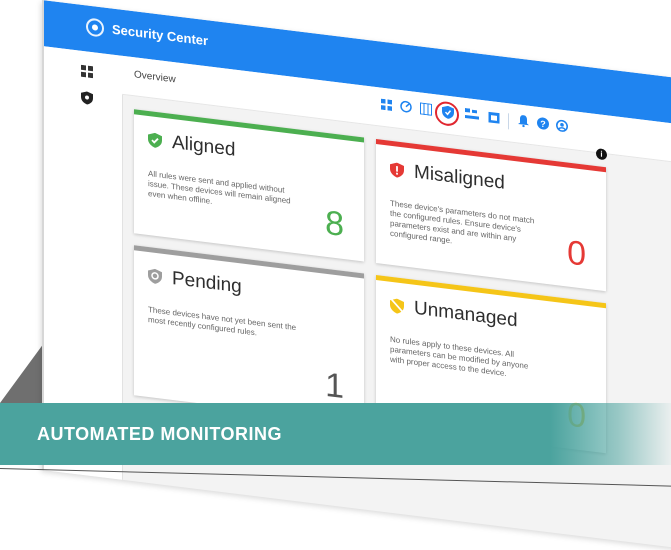 The width and height of the screenshot is (671, 550). Describe the element at coordinates (397, 170) in the screenshot. I see `shield-alert-icon` at that location.